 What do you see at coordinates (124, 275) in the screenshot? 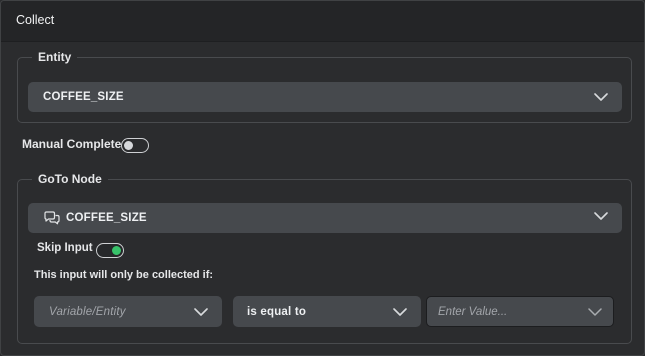
I see `condition-note: This input will only be collected if:` at bounding box center [124, 275].